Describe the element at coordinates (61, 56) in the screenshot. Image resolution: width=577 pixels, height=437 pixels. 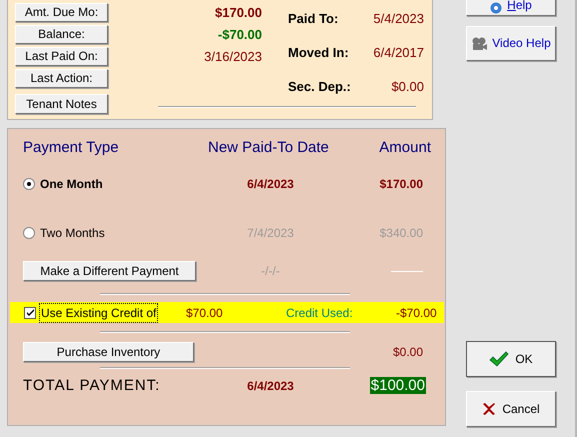
I see `field-button: Last Paid On:` at that location.